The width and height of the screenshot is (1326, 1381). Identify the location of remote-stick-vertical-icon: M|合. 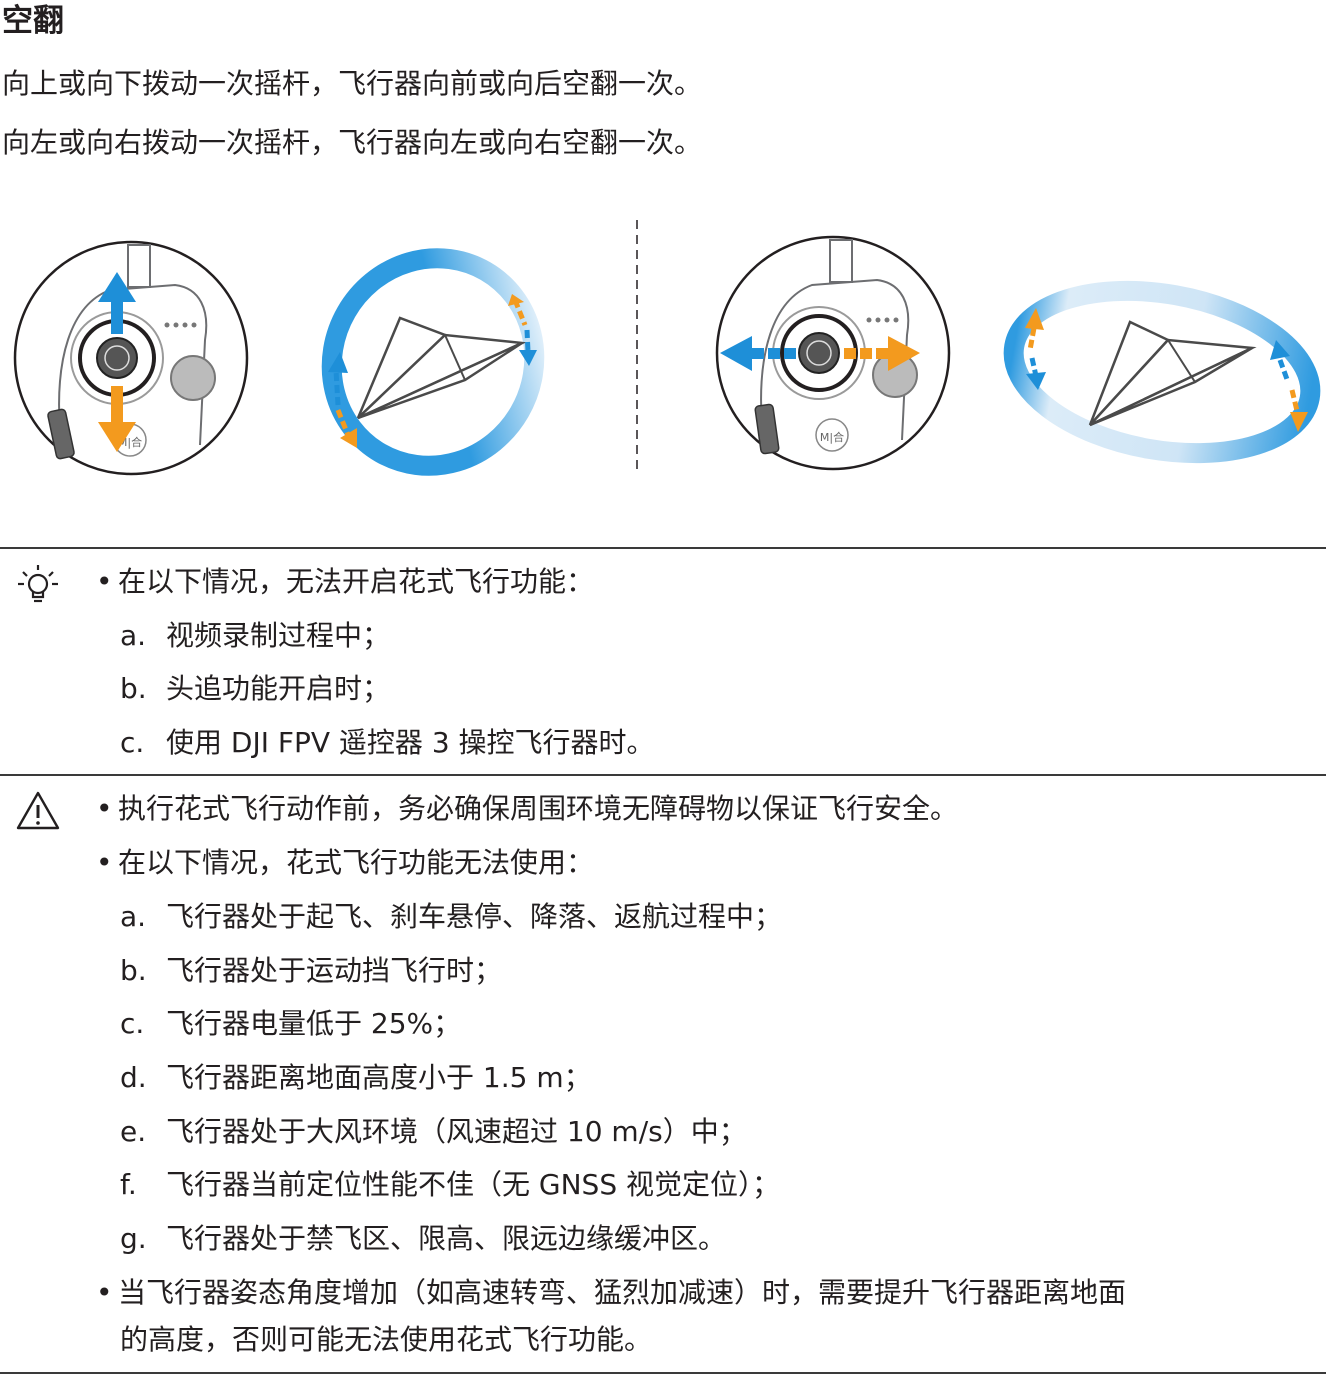
(131, 358).